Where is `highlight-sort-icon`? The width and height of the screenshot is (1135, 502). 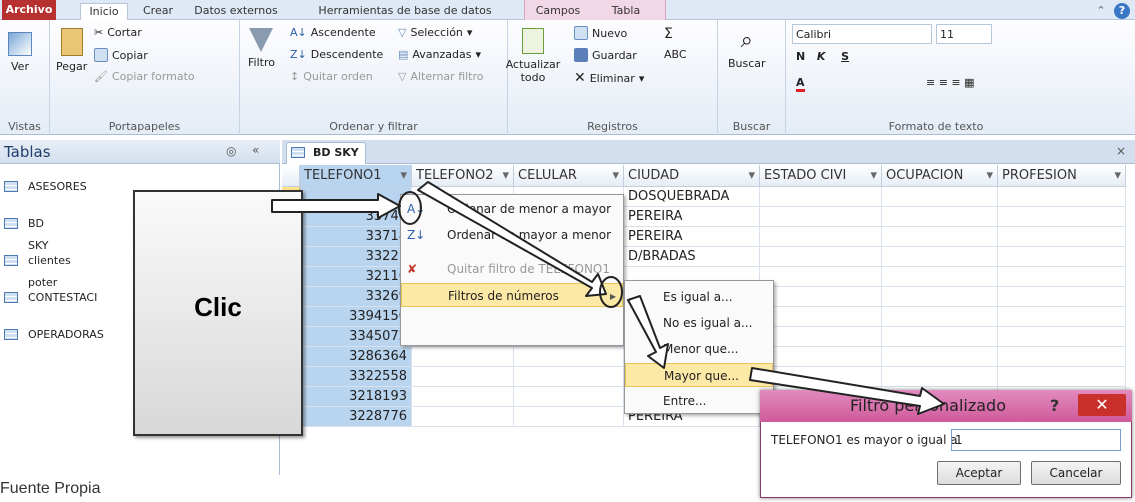 highlight-sort-icon is located at coordinates (410, 208).